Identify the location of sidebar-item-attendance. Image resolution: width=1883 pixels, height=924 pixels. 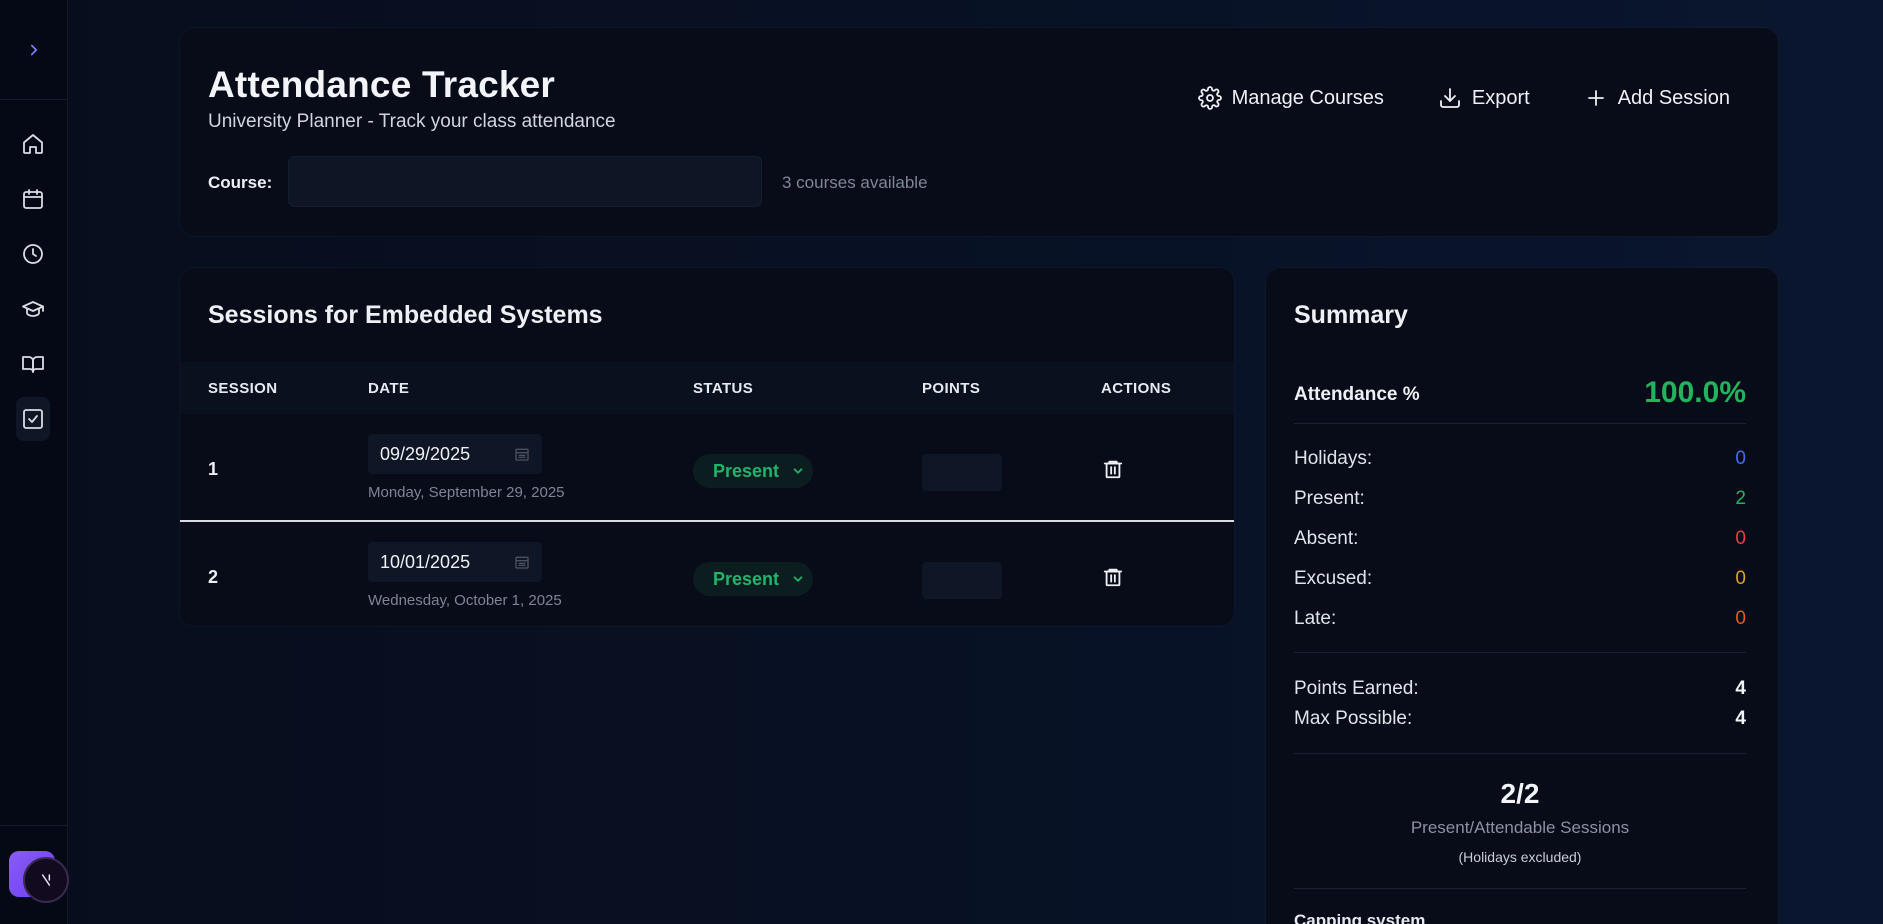
(33, 419).